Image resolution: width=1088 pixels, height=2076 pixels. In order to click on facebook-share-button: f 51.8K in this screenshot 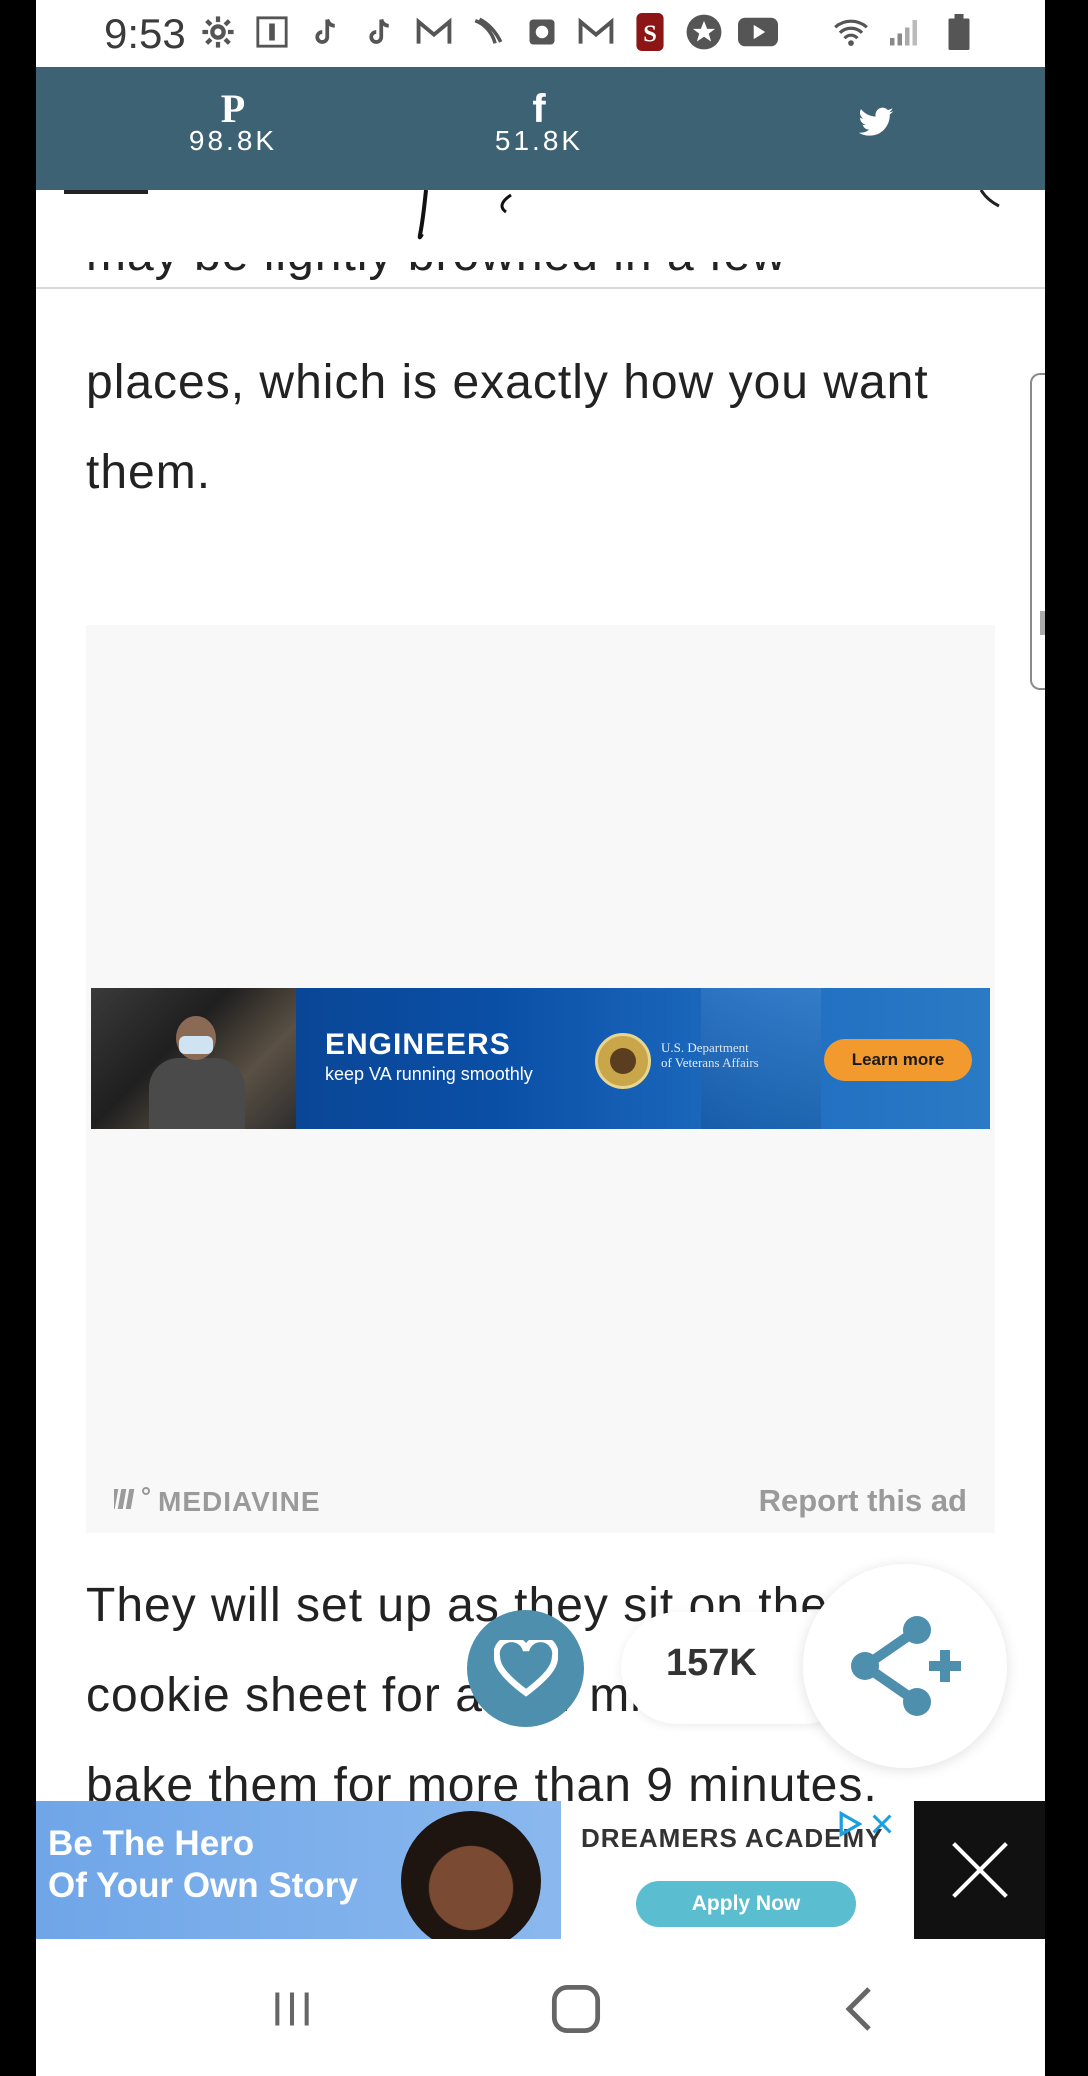, I will do `click(539, 123)`.